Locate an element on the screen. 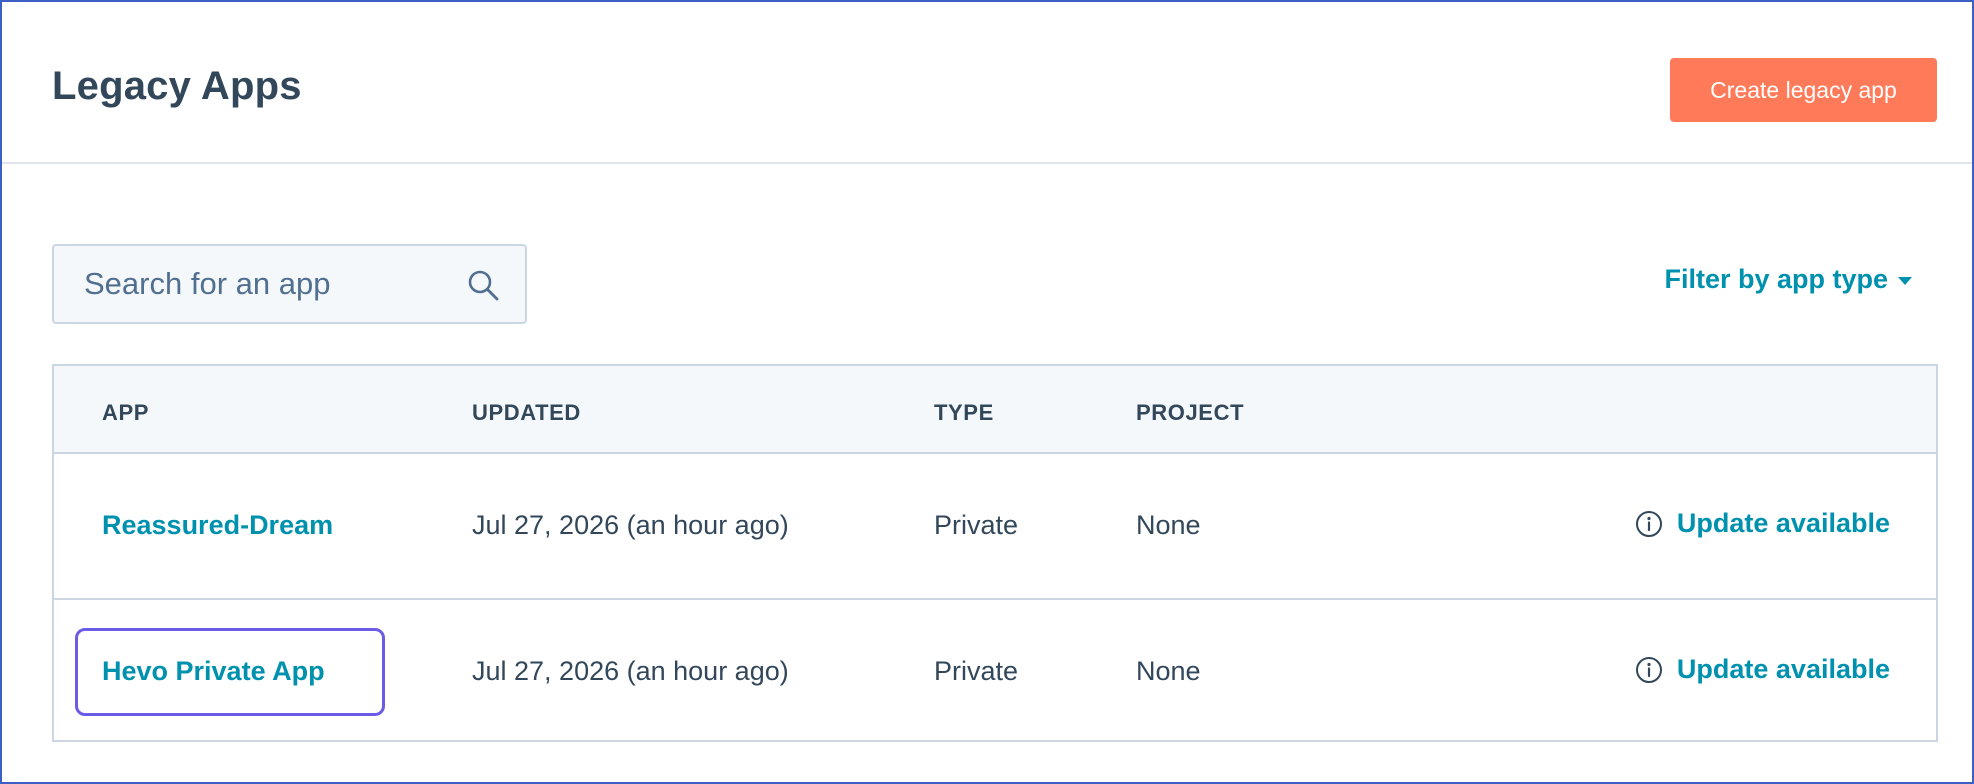 The width and height of the screenshot is (1974, 784). create-legacy-app-button: Create legacy app is located at coordinates (1803, 90).